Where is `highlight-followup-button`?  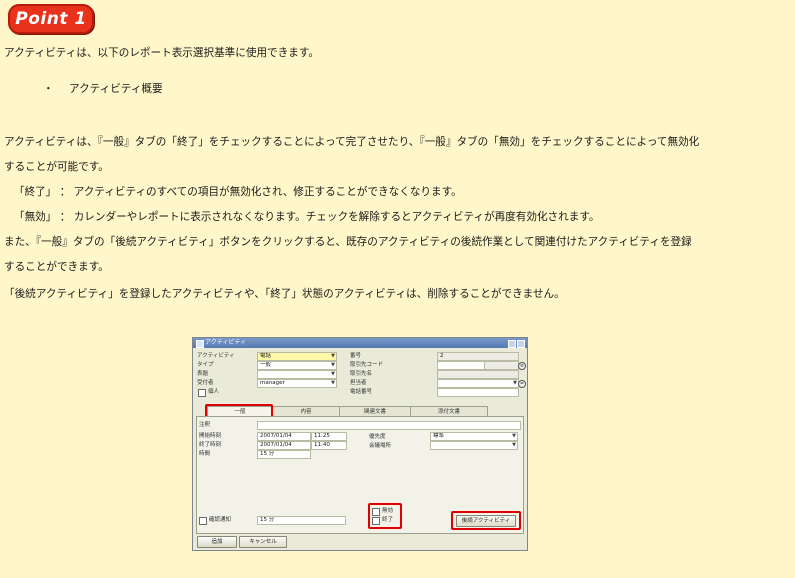
highlight-followup-button is located at coordinates (486, 520).